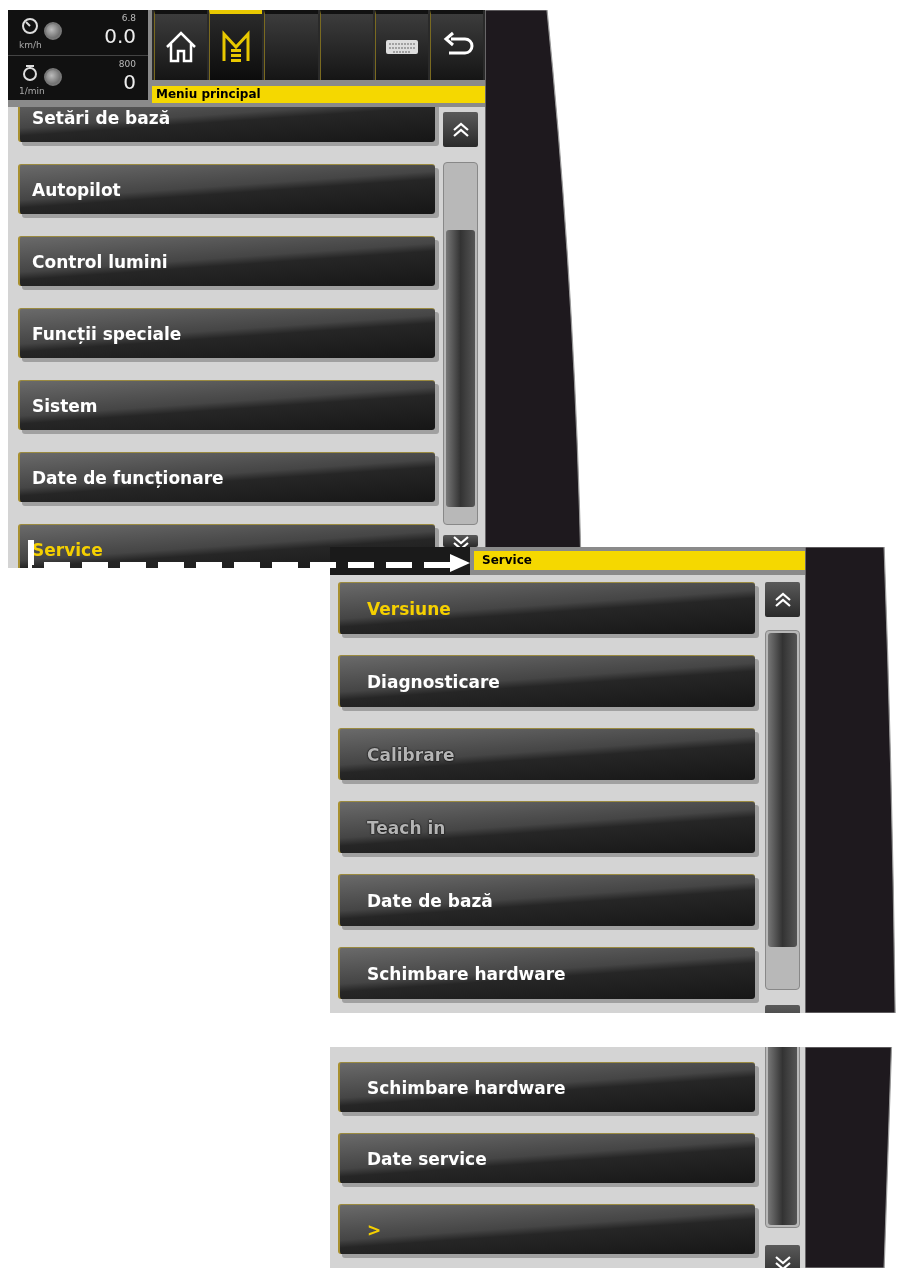 The image size is (897, 1268). I want to click on gauge-value: 0, so click(129, 81).